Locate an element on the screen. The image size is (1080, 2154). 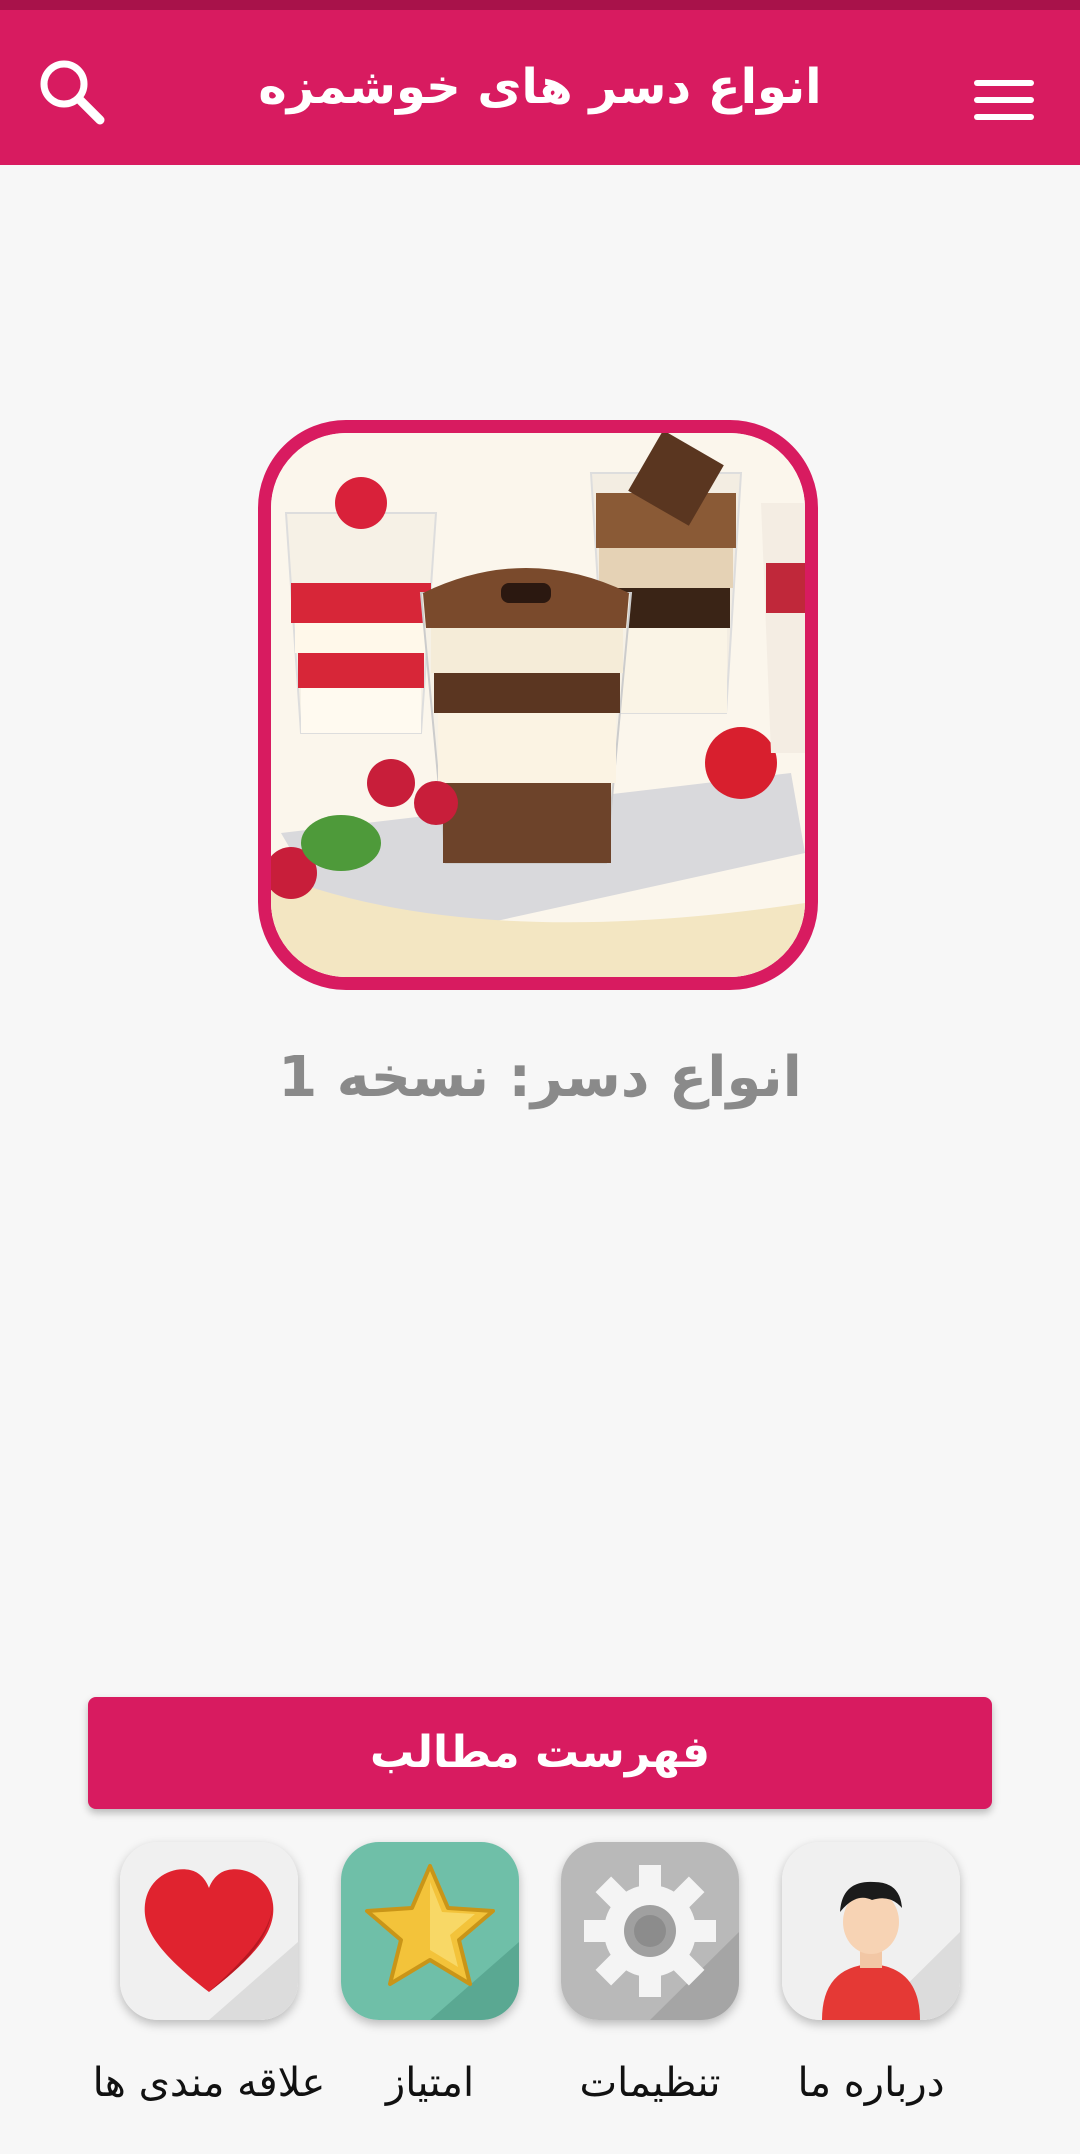
app-bar: انواع دسر های خوشمزه is located at coordinates (540, 87).